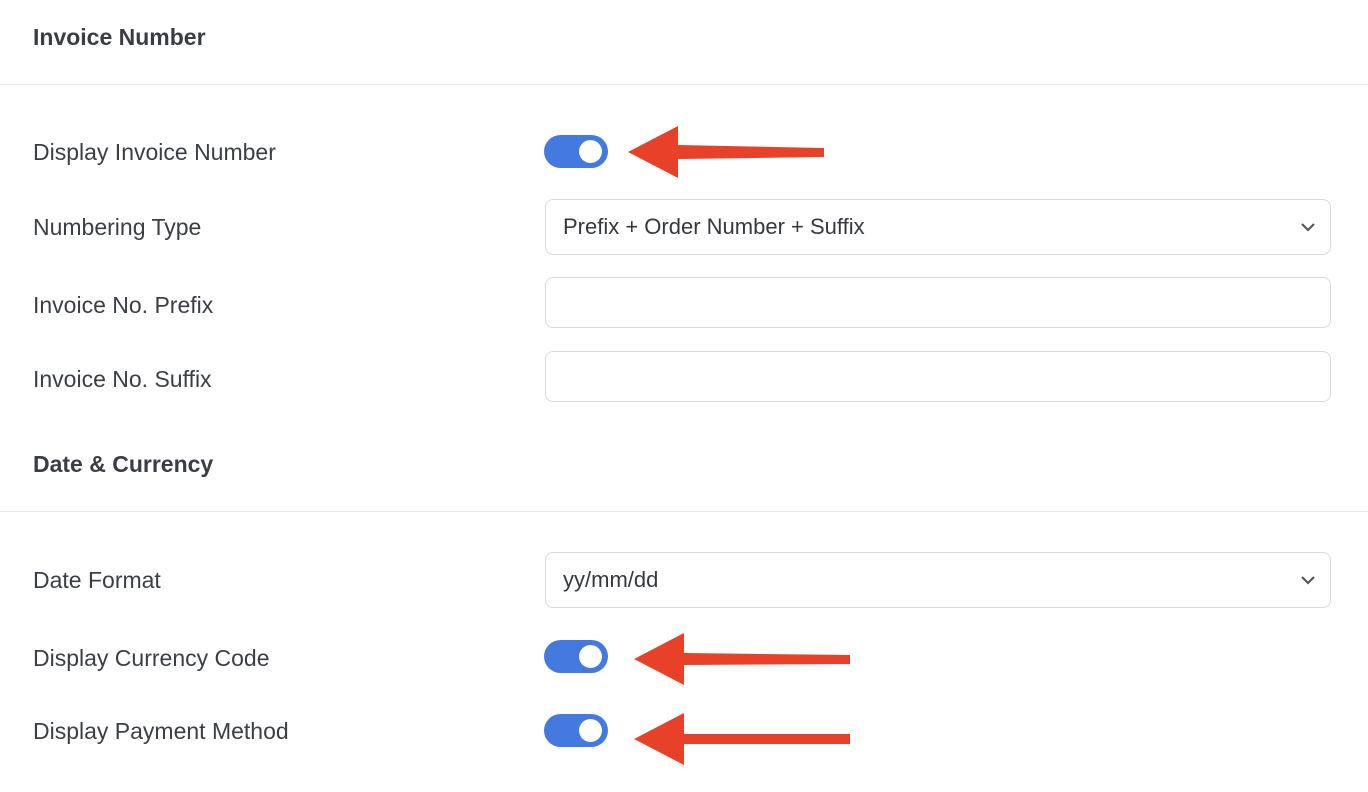 The height and width of the screenshot is (792, 1368). What do you see at coordinates (97, 580) in the screenshot?
I see `date-format-label: Date Format` at bounding box center [97, 580].